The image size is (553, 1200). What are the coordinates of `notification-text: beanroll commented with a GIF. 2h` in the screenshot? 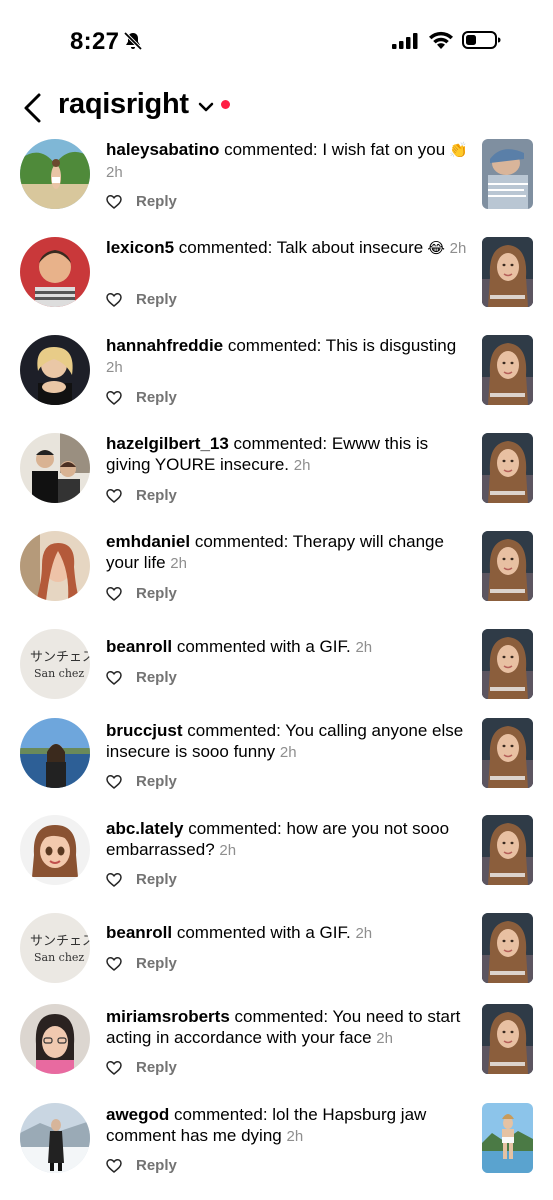 It's located at (289, 647).